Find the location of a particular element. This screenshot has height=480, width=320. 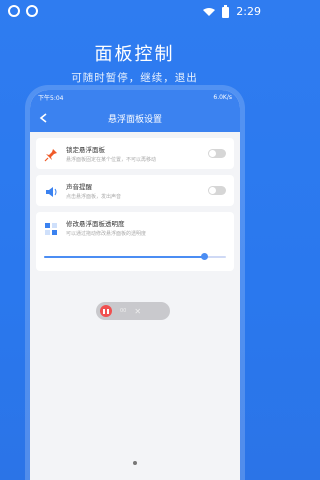

wifi-icon is located at coordinates (209, 11).